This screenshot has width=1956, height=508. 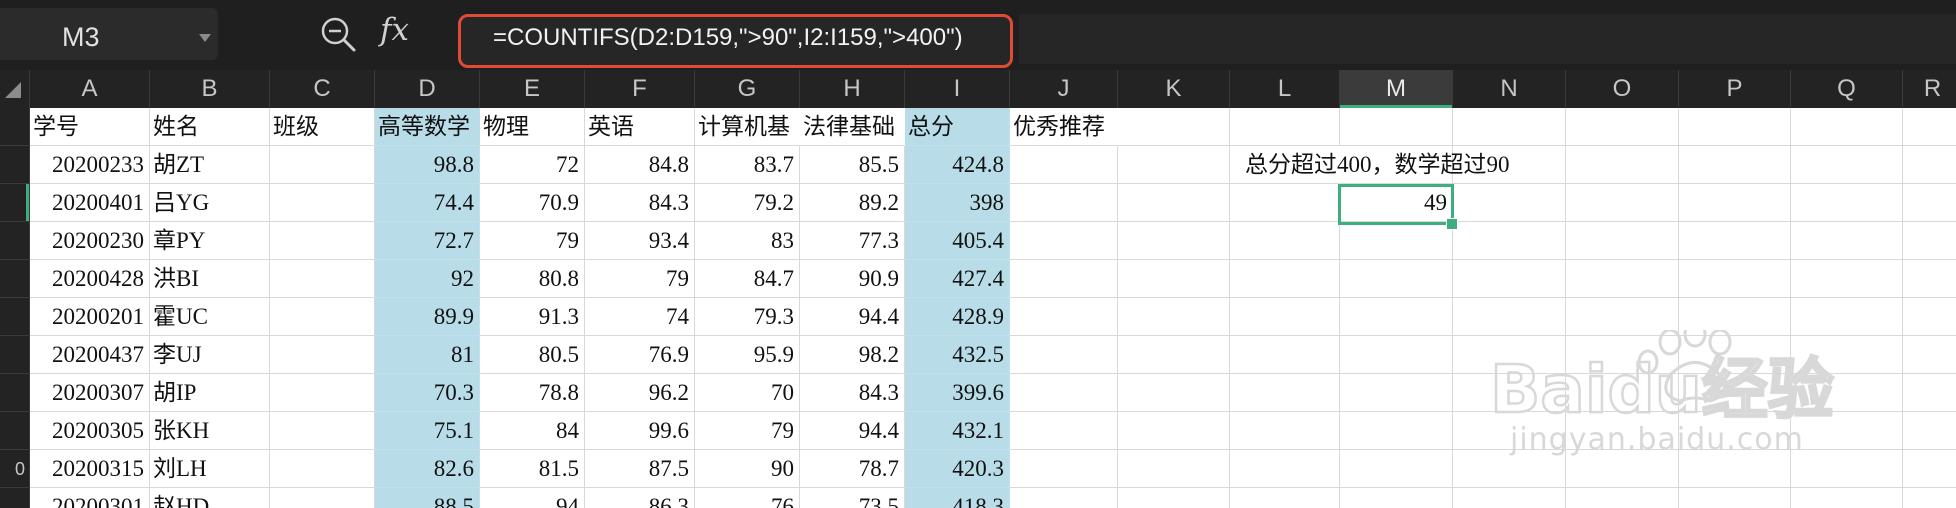 I want to click on data-cell: 428.9, so click(x=957, y=317).